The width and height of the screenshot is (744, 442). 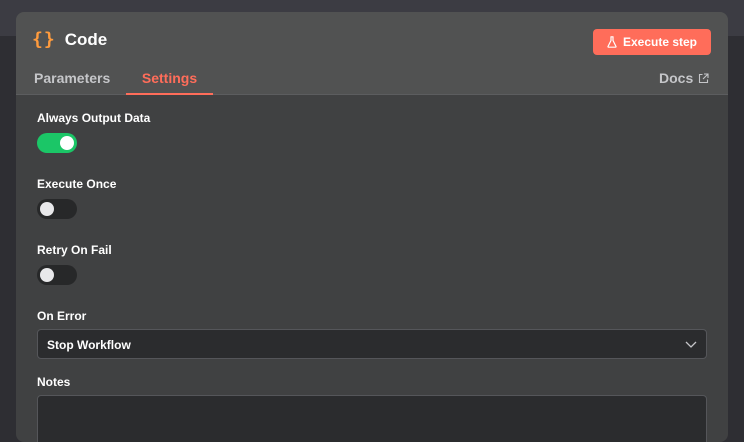 I want to click on execute-once-label: Execute Once, so click(x=77, y=184).